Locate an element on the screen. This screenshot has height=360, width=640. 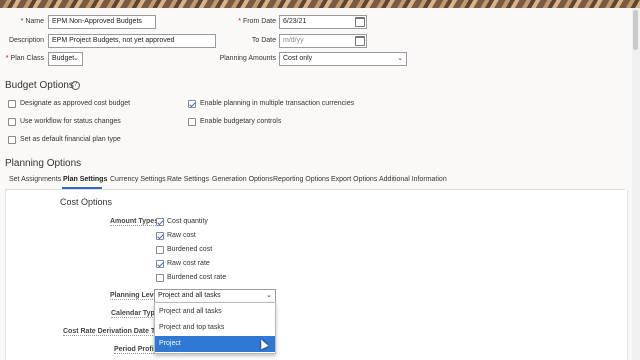
to-date-input: m/d/yy is located at coordinates (323, 41).